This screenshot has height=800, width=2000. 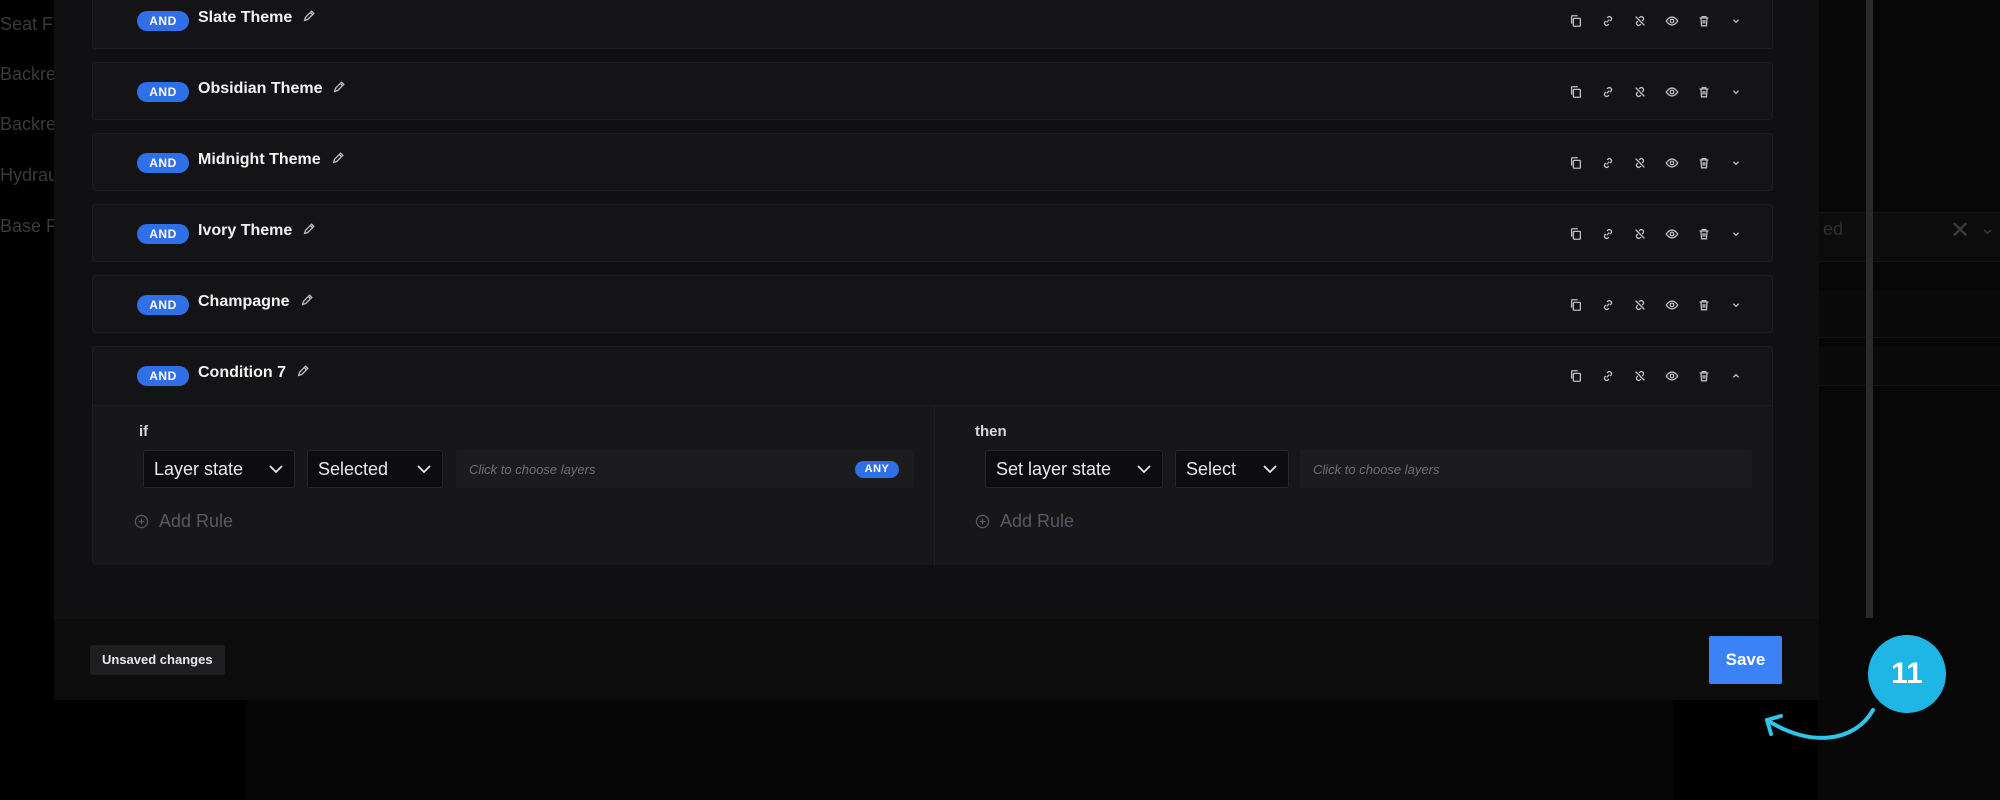 I want to click on background-footer, so click(x=959, y=750).